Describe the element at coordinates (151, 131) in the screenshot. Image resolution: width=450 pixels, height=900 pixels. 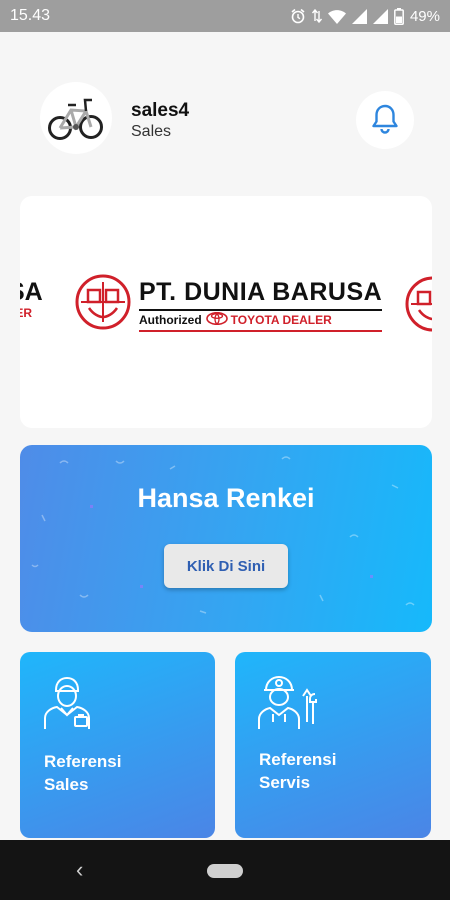
I see `user-role: Sales` at that location.